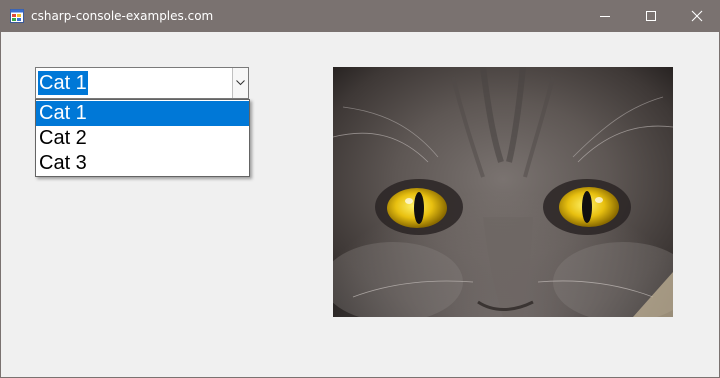  What do you see at coordinates (63, 83) in the screenshot?
I see `combobox-selected-text: Cat 1` at bounding box center [63, 83].